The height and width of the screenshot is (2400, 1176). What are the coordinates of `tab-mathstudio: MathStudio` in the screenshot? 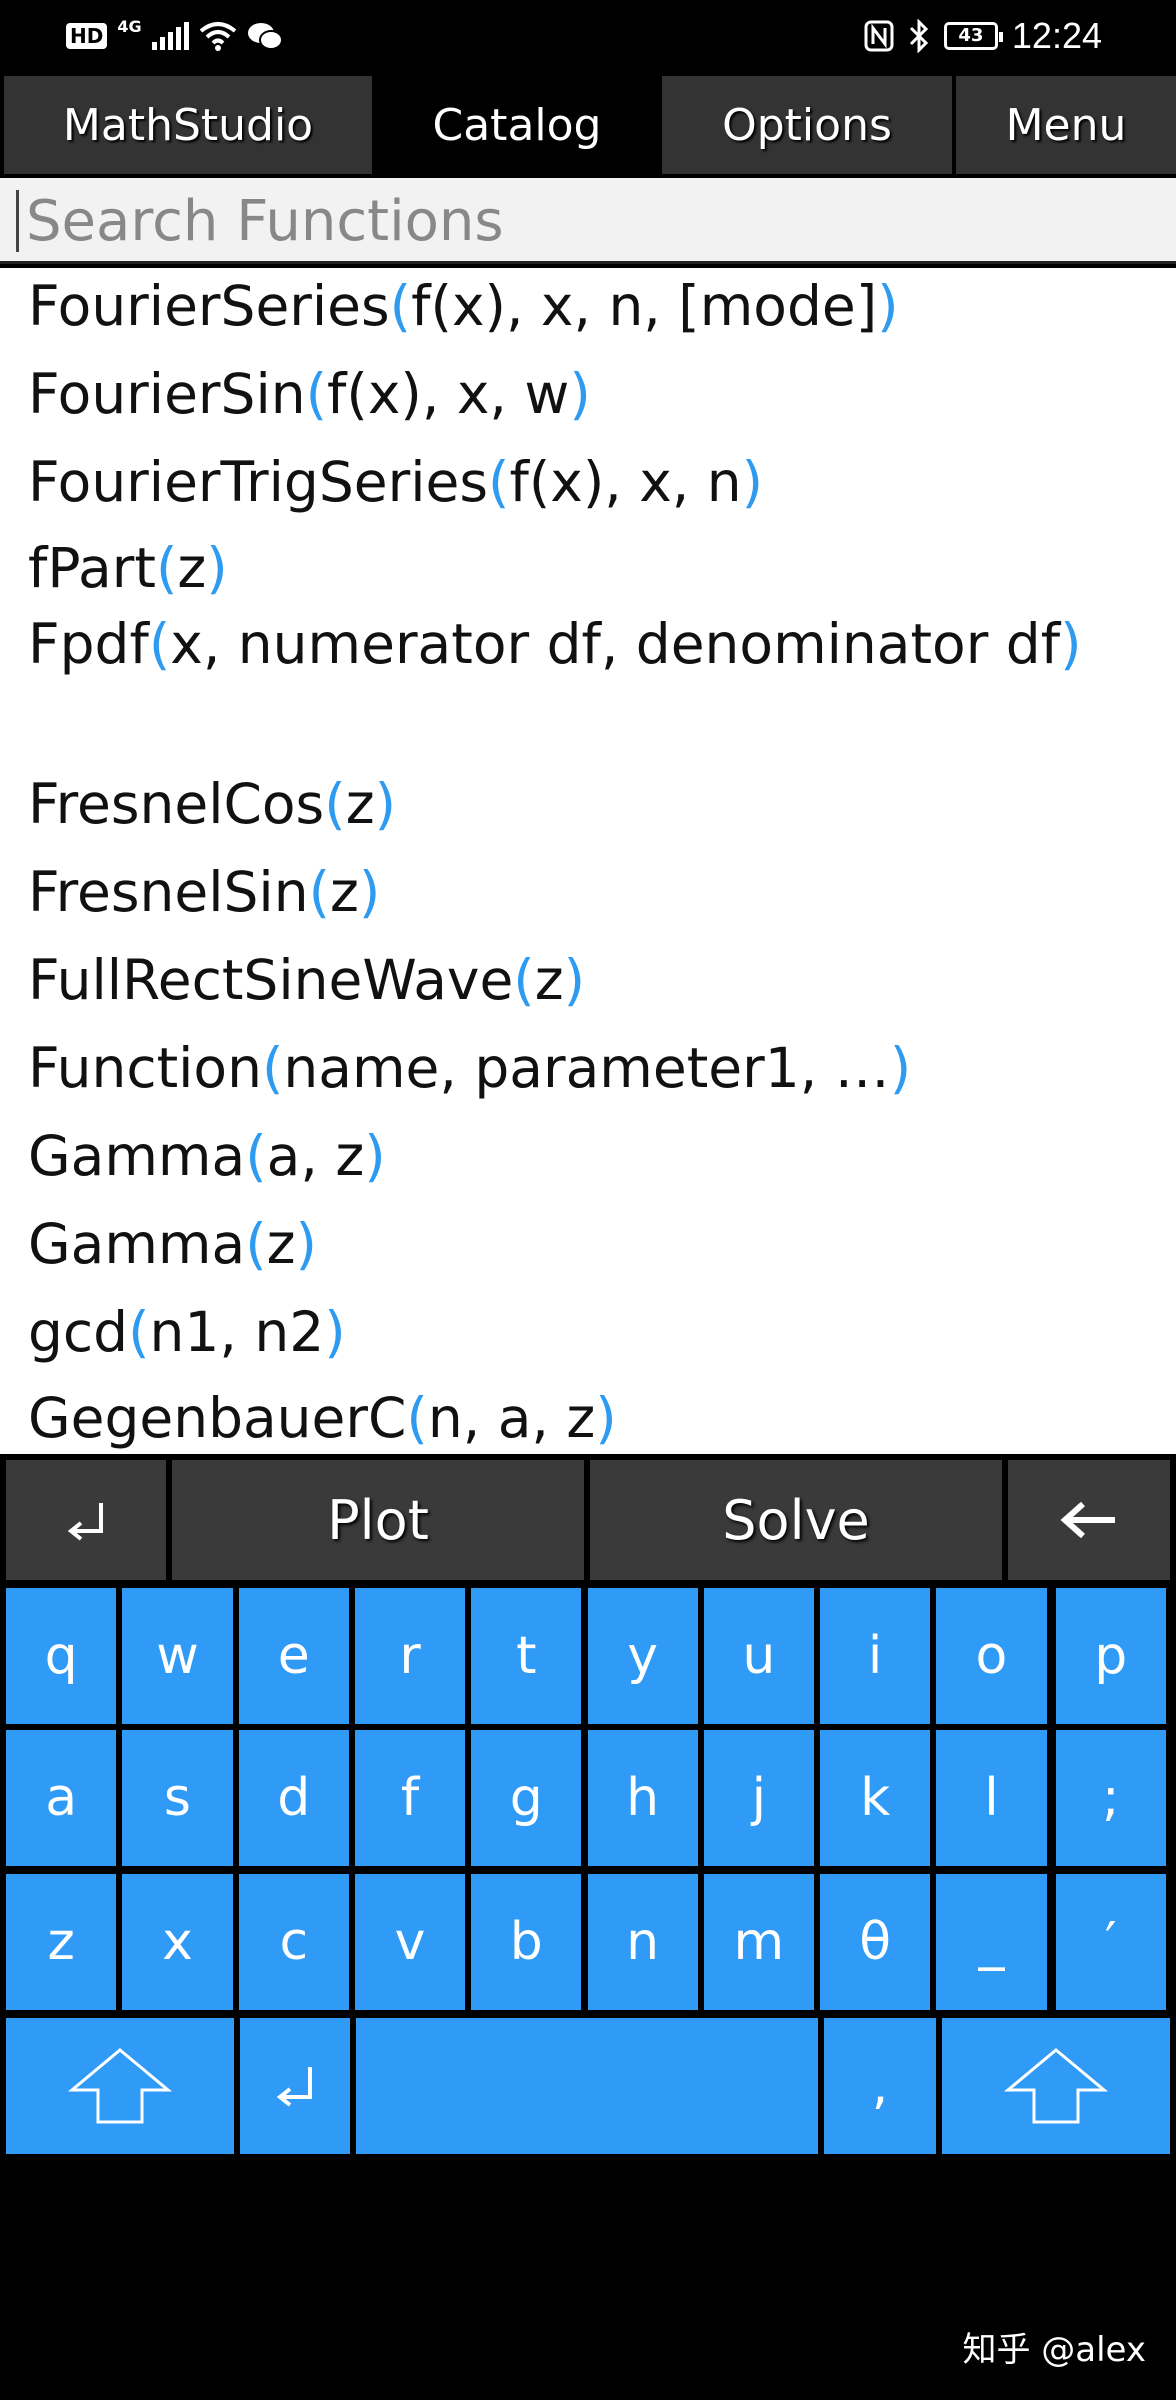 It's located at (188, 125).